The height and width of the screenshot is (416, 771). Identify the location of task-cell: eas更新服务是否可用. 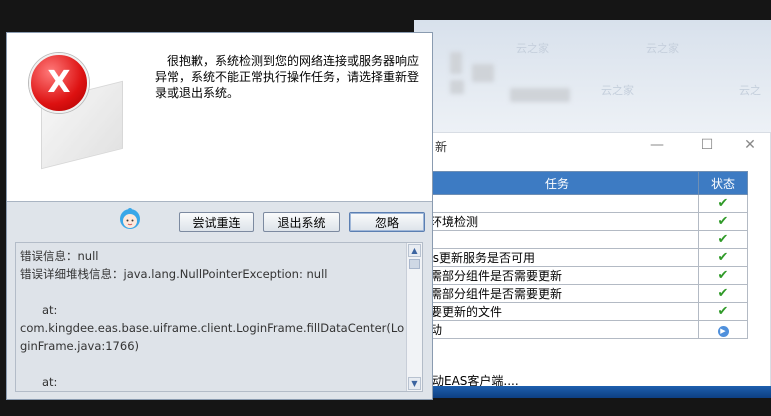
(557, 257).